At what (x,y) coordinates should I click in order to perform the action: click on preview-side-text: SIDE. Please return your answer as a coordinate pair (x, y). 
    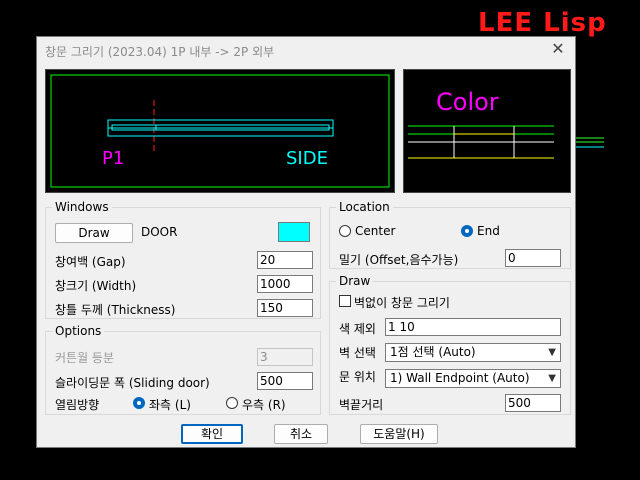
    Looking at the image, I should click on (307, 158).